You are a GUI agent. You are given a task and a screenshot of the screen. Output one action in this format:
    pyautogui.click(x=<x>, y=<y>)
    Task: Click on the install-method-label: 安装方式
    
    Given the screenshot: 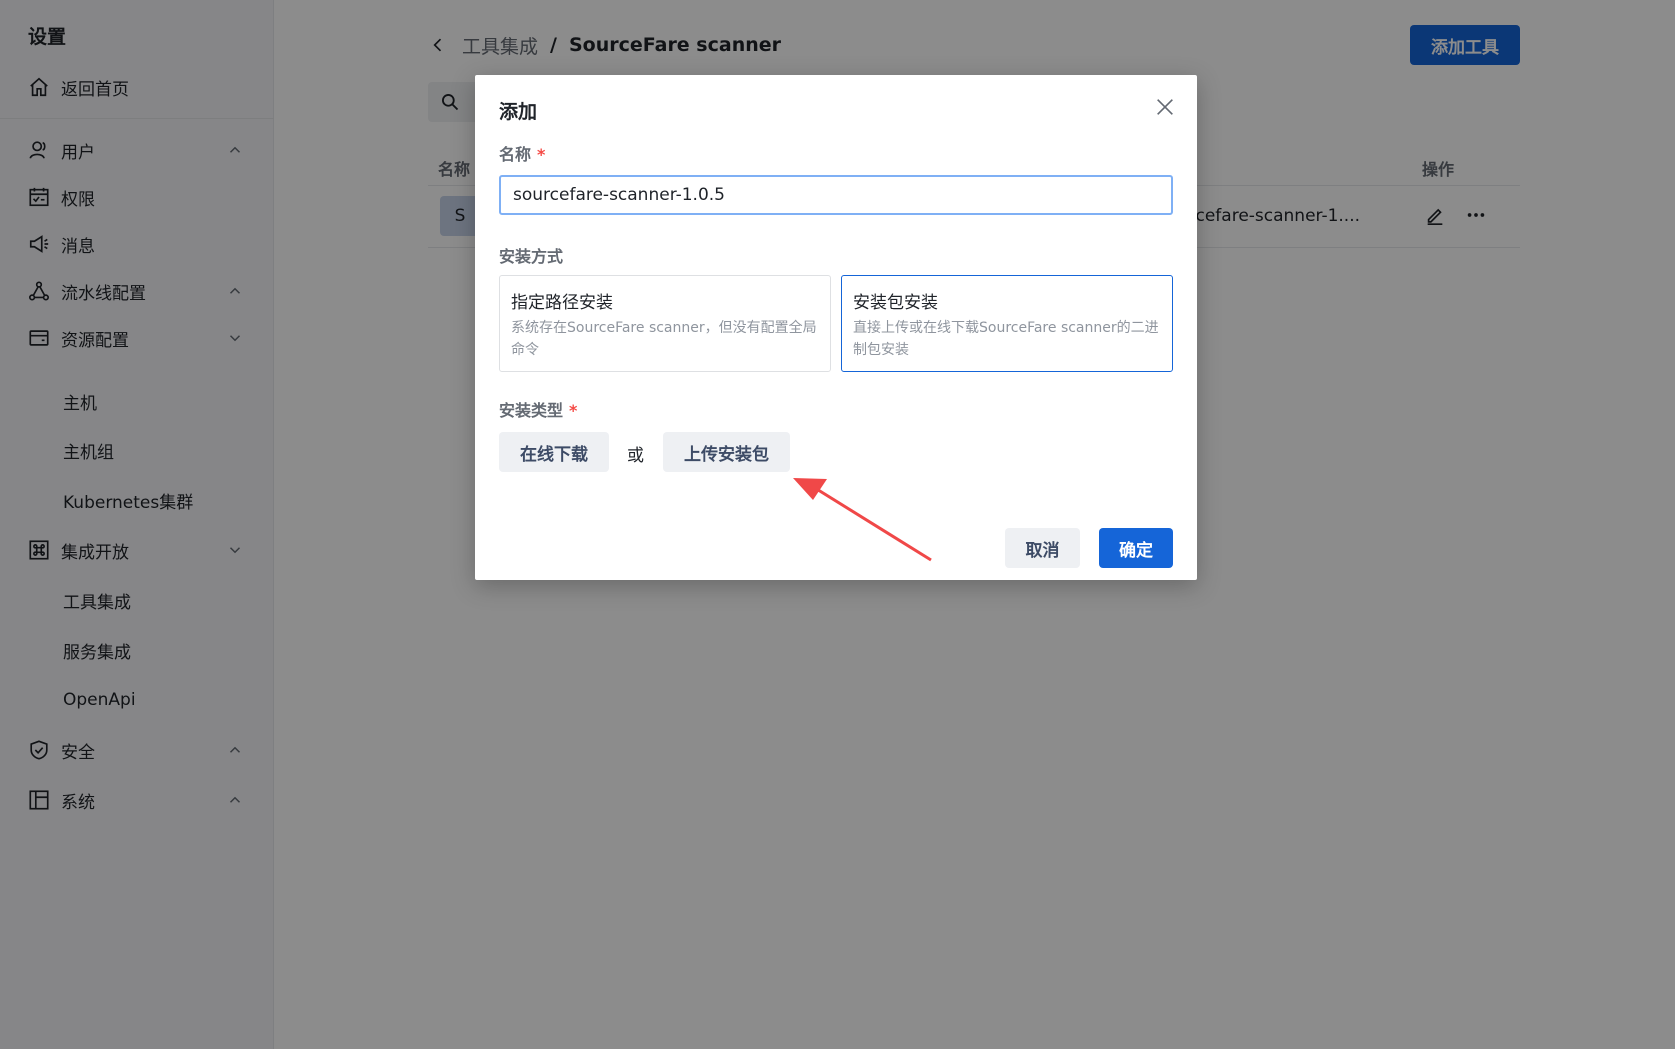 What is the action you would take?
    pyautogui.click(x=531, y=256)
    